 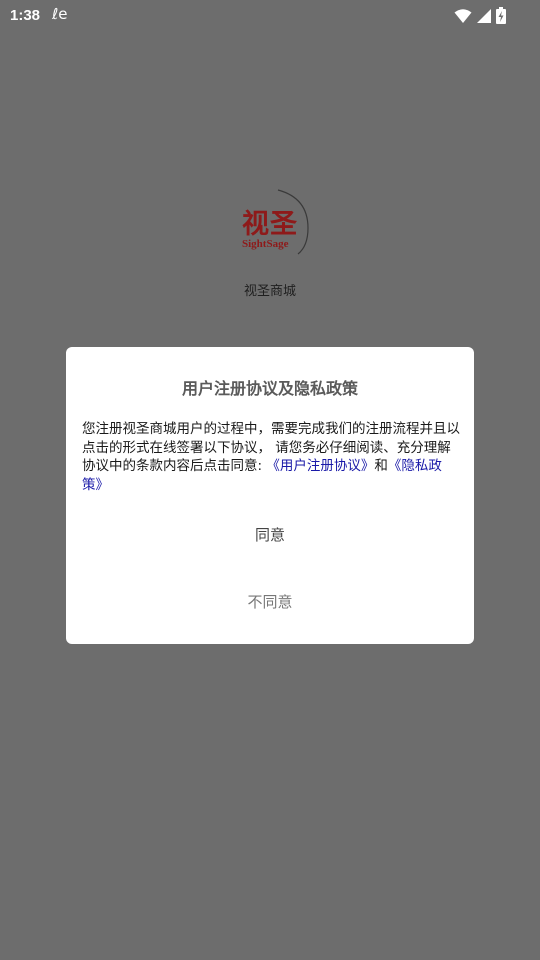 What do you see at coordinates (269, 291) in the screenshot?
I see `app-name: 视圣商城` at bounding box center [269, 291].